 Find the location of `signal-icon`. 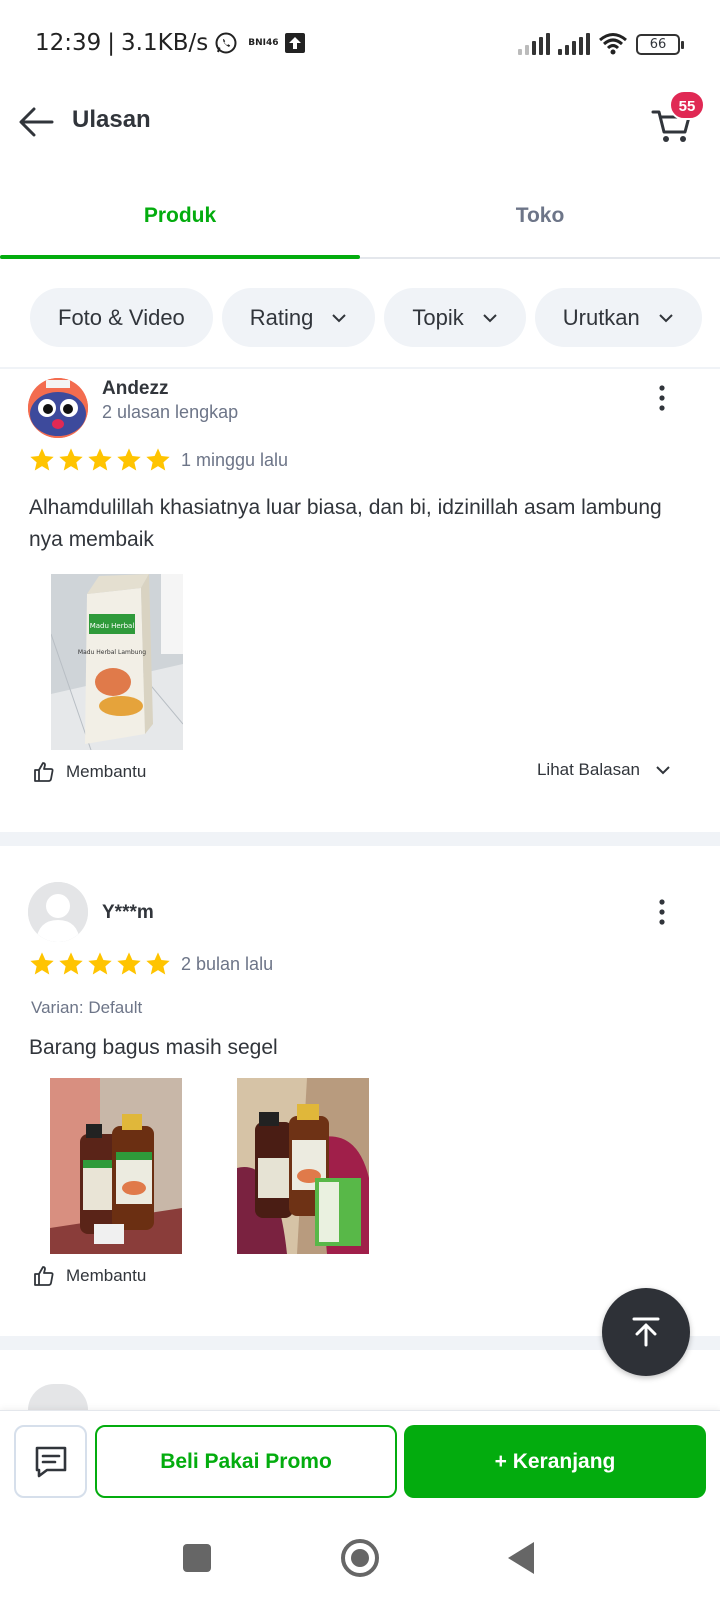

signal-icon is located at coordinates (534, 44).